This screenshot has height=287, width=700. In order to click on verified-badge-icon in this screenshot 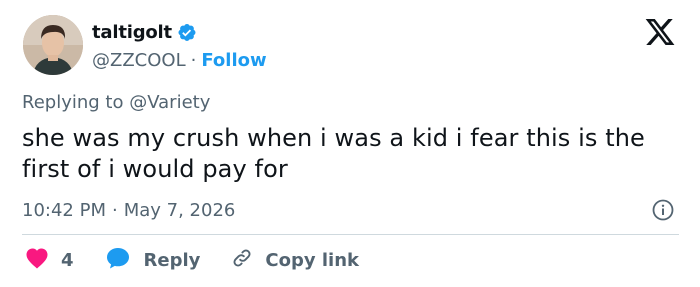, I will do `click(186, 32)`.